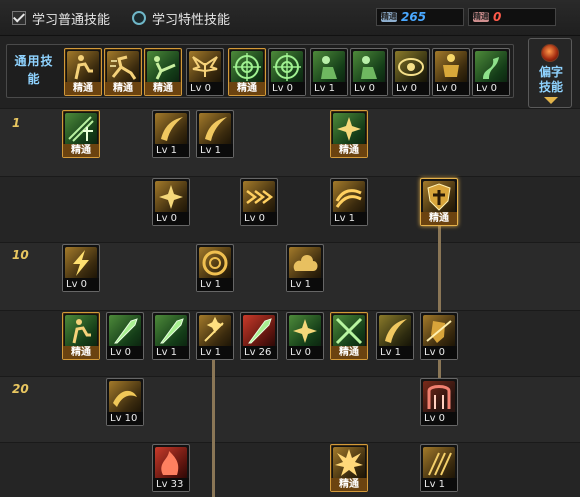  What do you see at coordinates (171, 331) in the screenshot?
I see `blade-icon` at bounding box center [171, 331].